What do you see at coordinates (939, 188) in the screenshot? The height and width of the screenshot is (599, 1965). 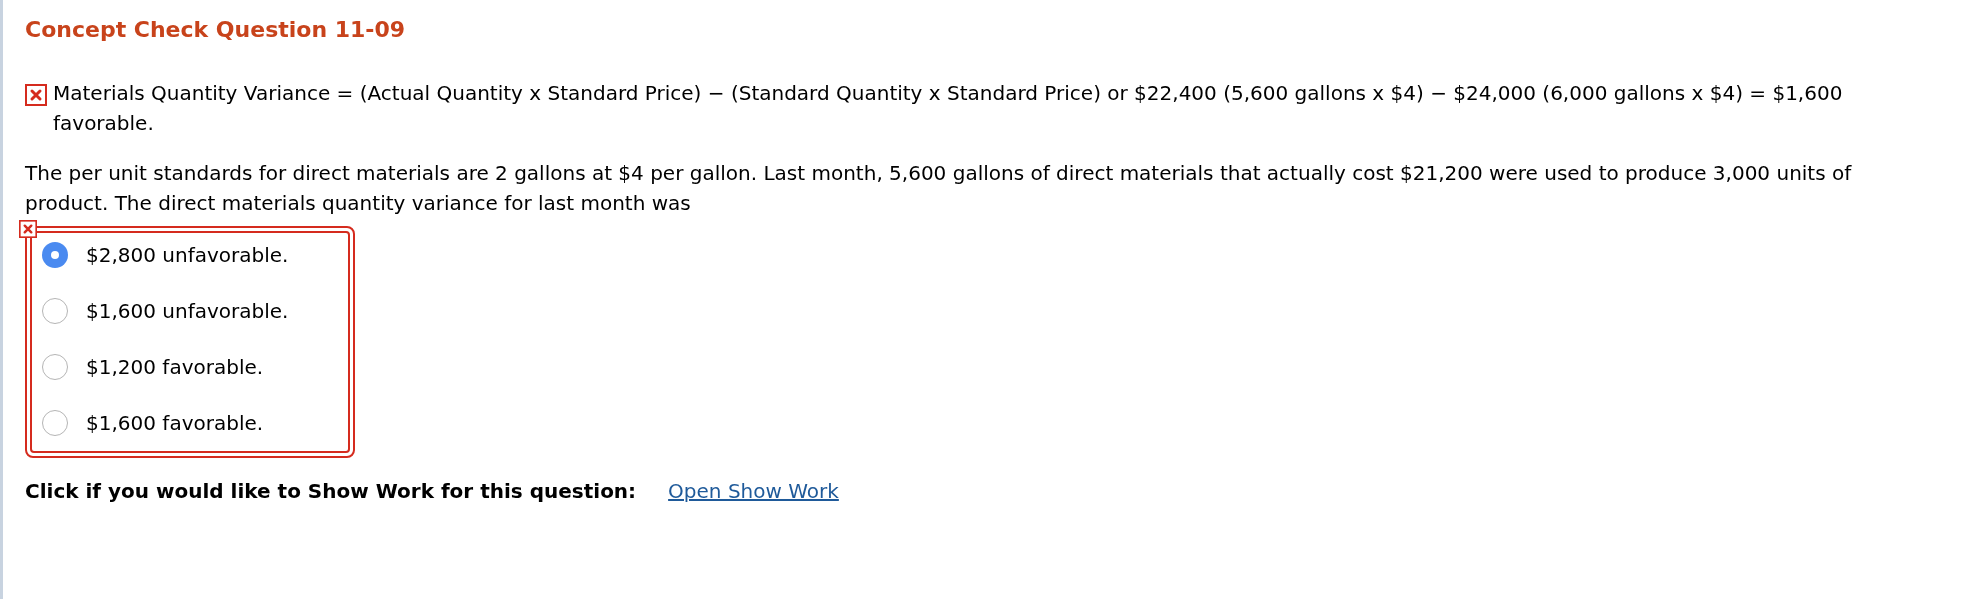 I see `question-text: The per unit standards for direct materials are 2 gallons at $4 per gallon. Last month, 5,600 gallons of direct materials that actually cost $21,200 were used to produce 3,000 units of product. The direct materials quantity variance for last month was` at bounding box center [939, 188].